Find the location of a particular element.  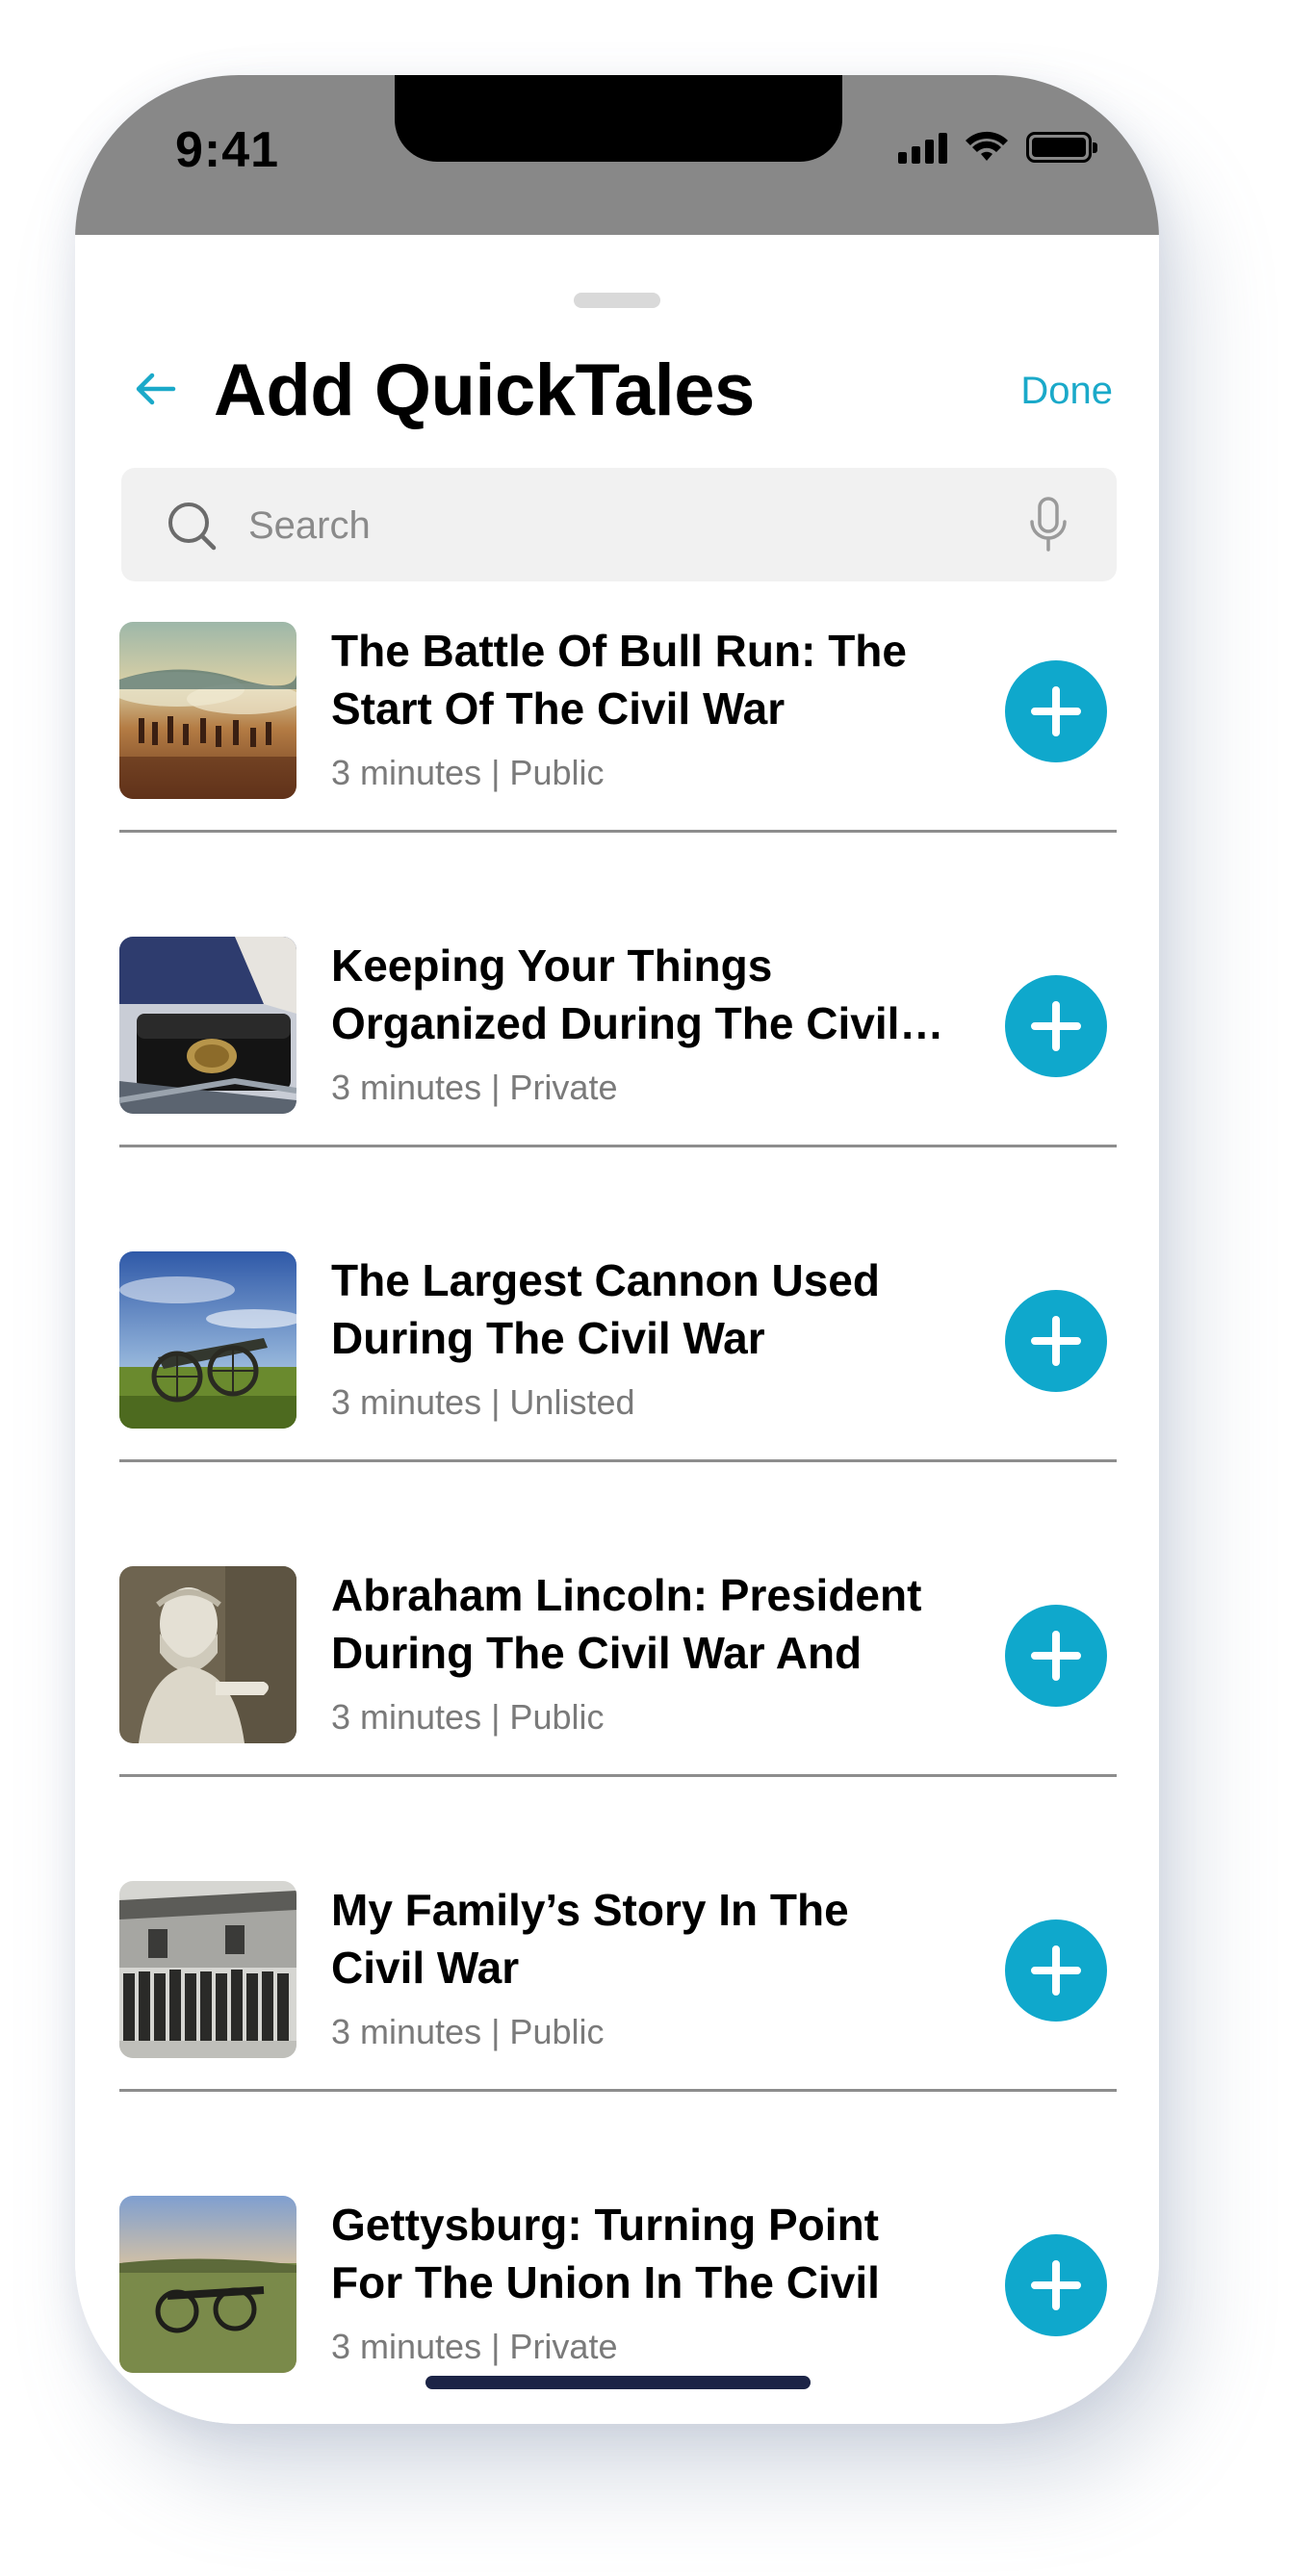

microphone-icon is located at coordinates (1049, 525).